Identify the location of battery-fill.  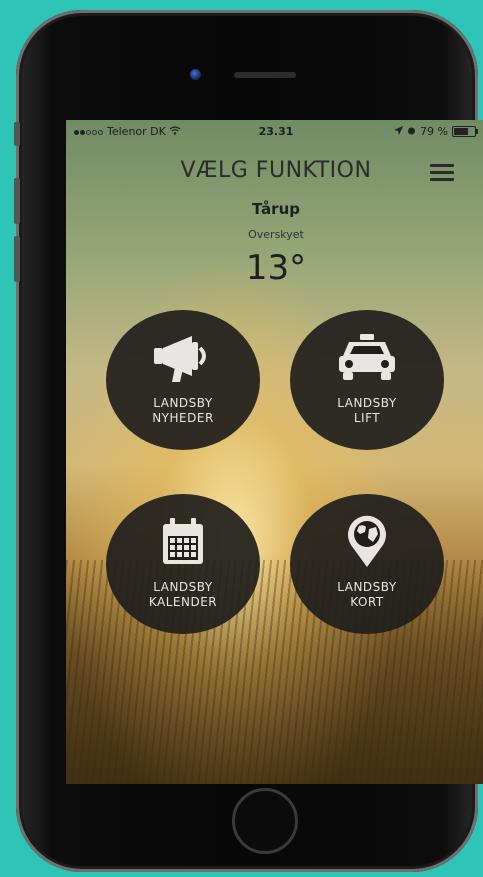
(461, 131).